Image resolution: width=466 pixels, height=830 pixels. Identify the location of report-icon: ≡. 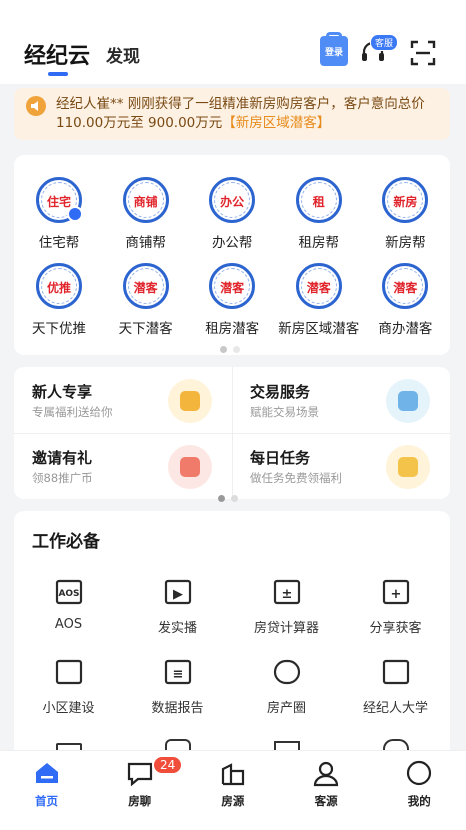
(178, 672).